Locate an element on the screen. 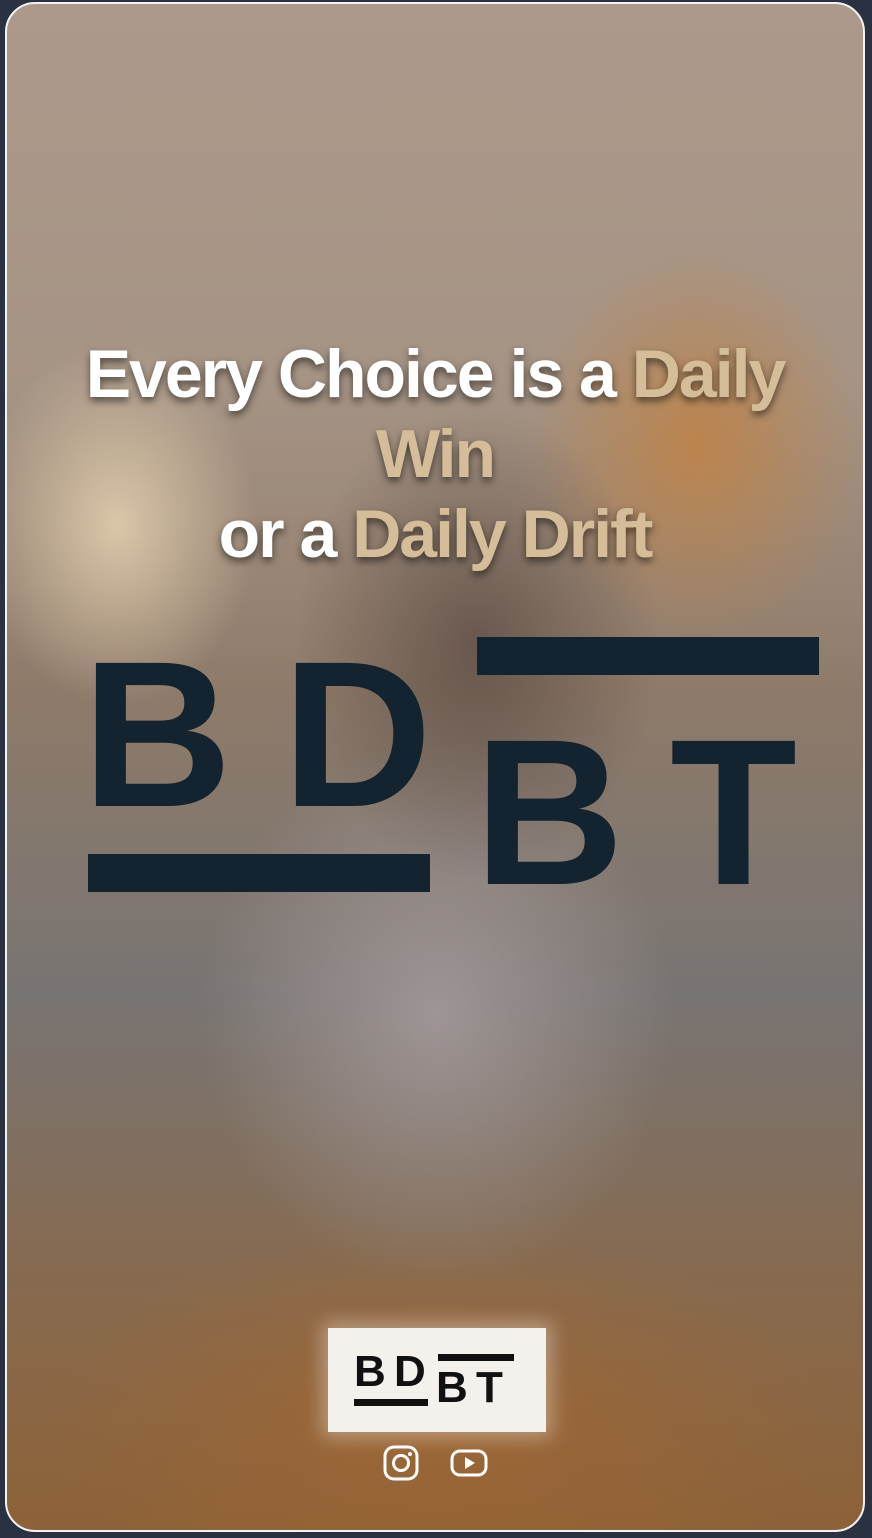  footer-logo-badge: B D B T is located at coordinates (437, 1380).